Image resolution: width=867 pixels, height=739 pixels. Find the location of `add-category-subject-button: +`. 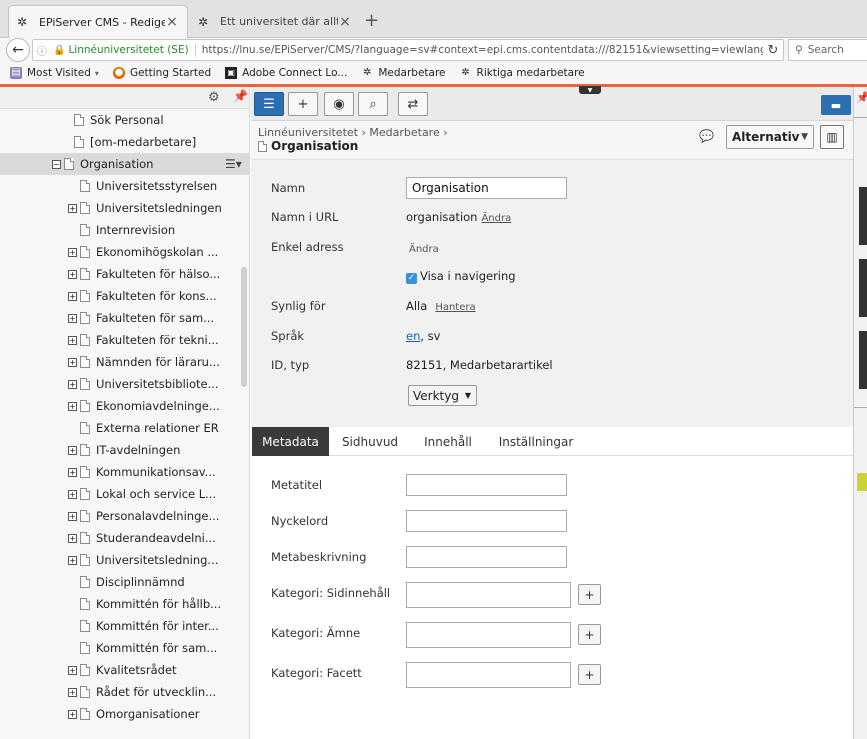

add-category-subject-button: + is located at coordinates (589, 634).